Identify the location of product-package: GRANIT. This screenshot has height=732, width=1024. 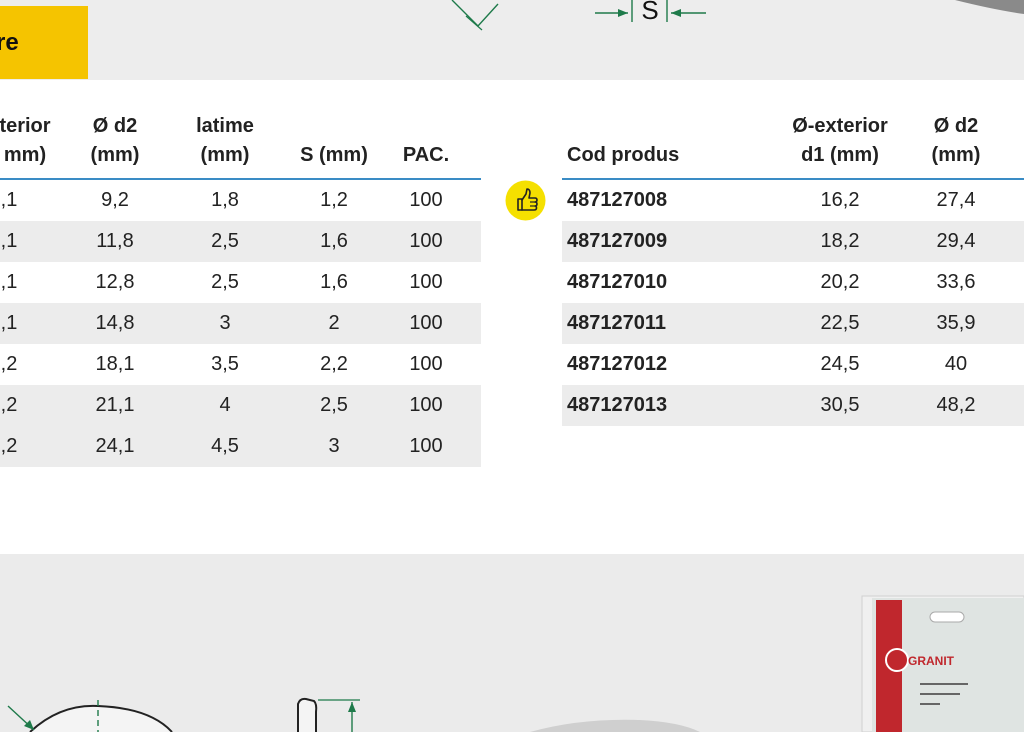
(942, 663).